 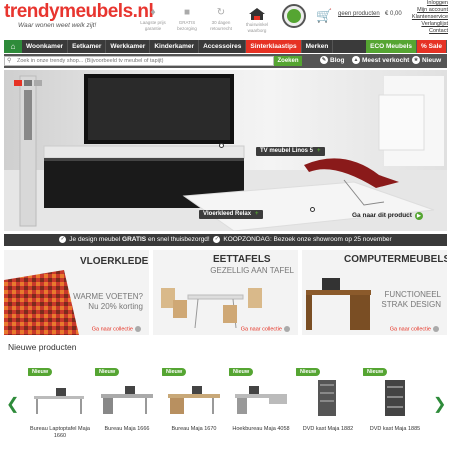 What do you see at coordinates (242, 259) in the screenshot?
I see `tile-heading: EETTAFELS` at bounding box center [242, 259].